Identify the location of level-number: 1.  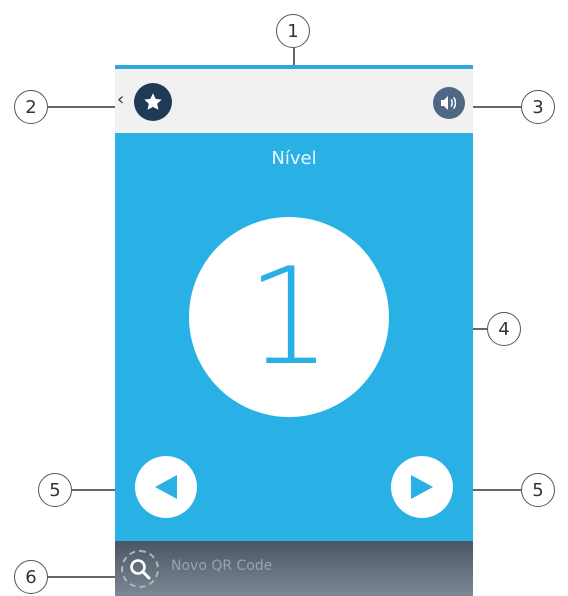
(289, 317).